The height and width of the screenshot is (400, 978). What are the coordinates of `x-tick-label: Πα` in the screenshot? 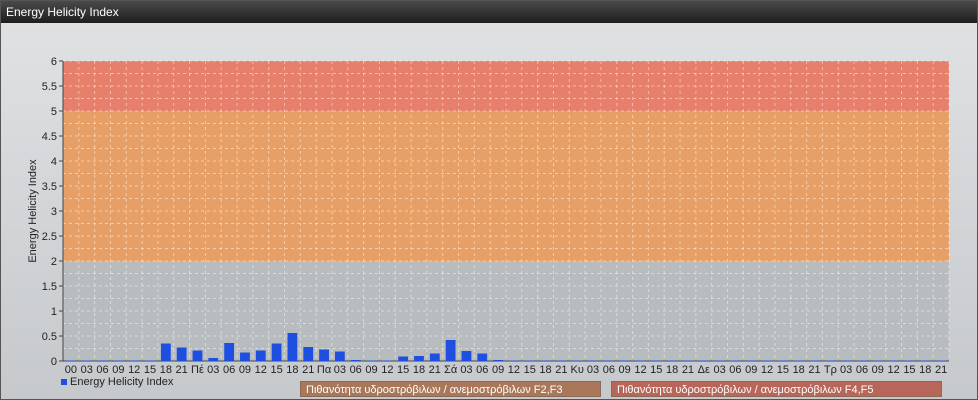 It's located at (324, 370).